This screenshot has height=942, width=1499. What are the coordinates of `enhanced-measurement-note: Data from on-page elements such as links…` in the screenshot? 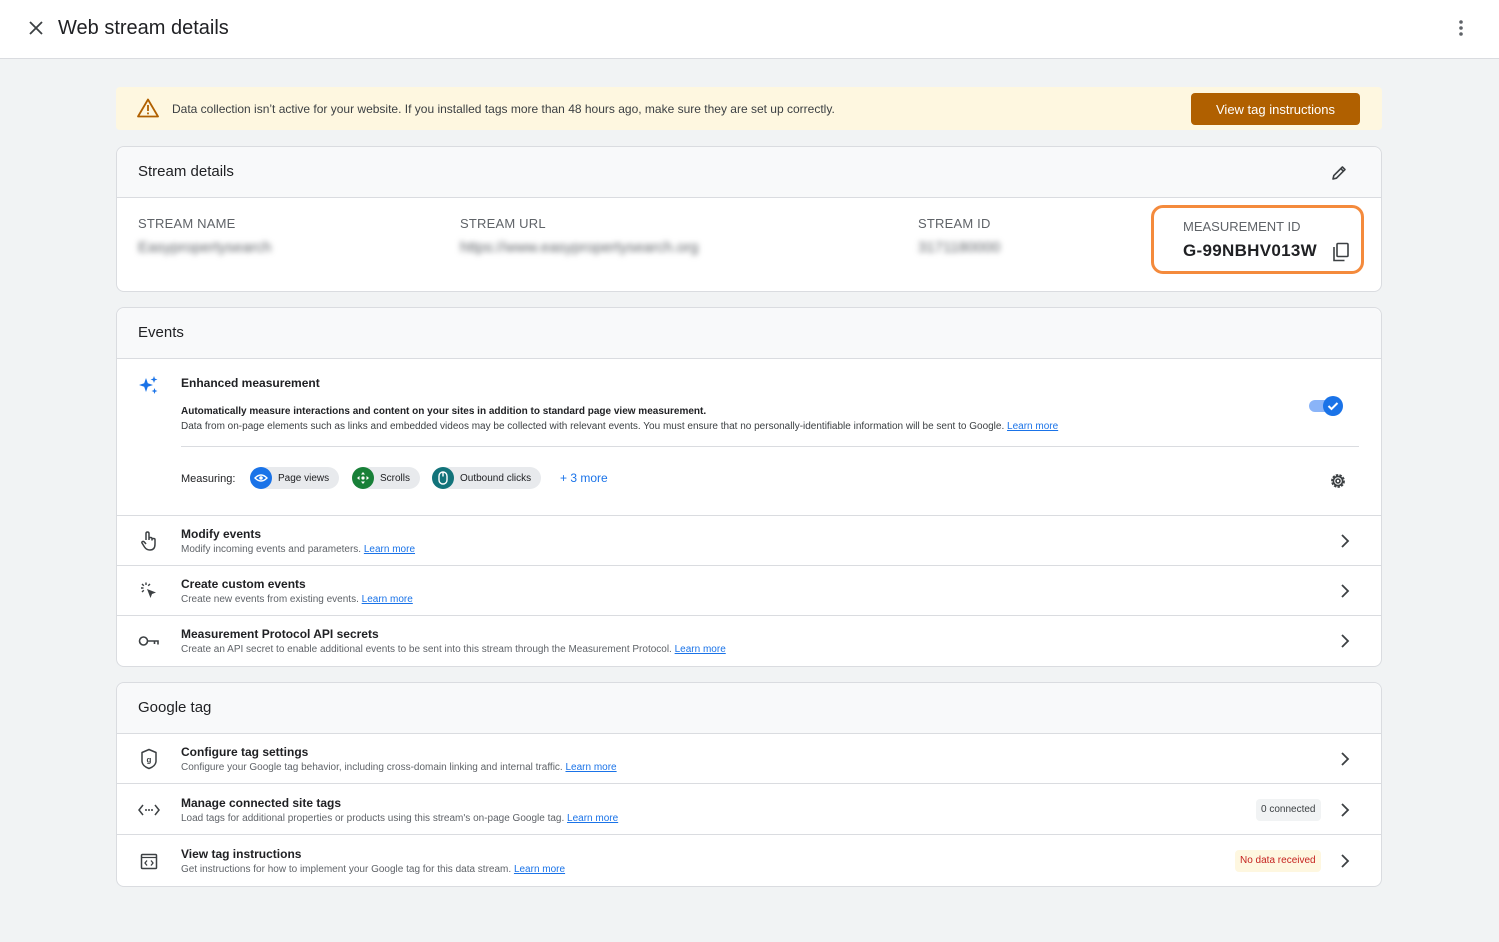 It's located at (619, 427).